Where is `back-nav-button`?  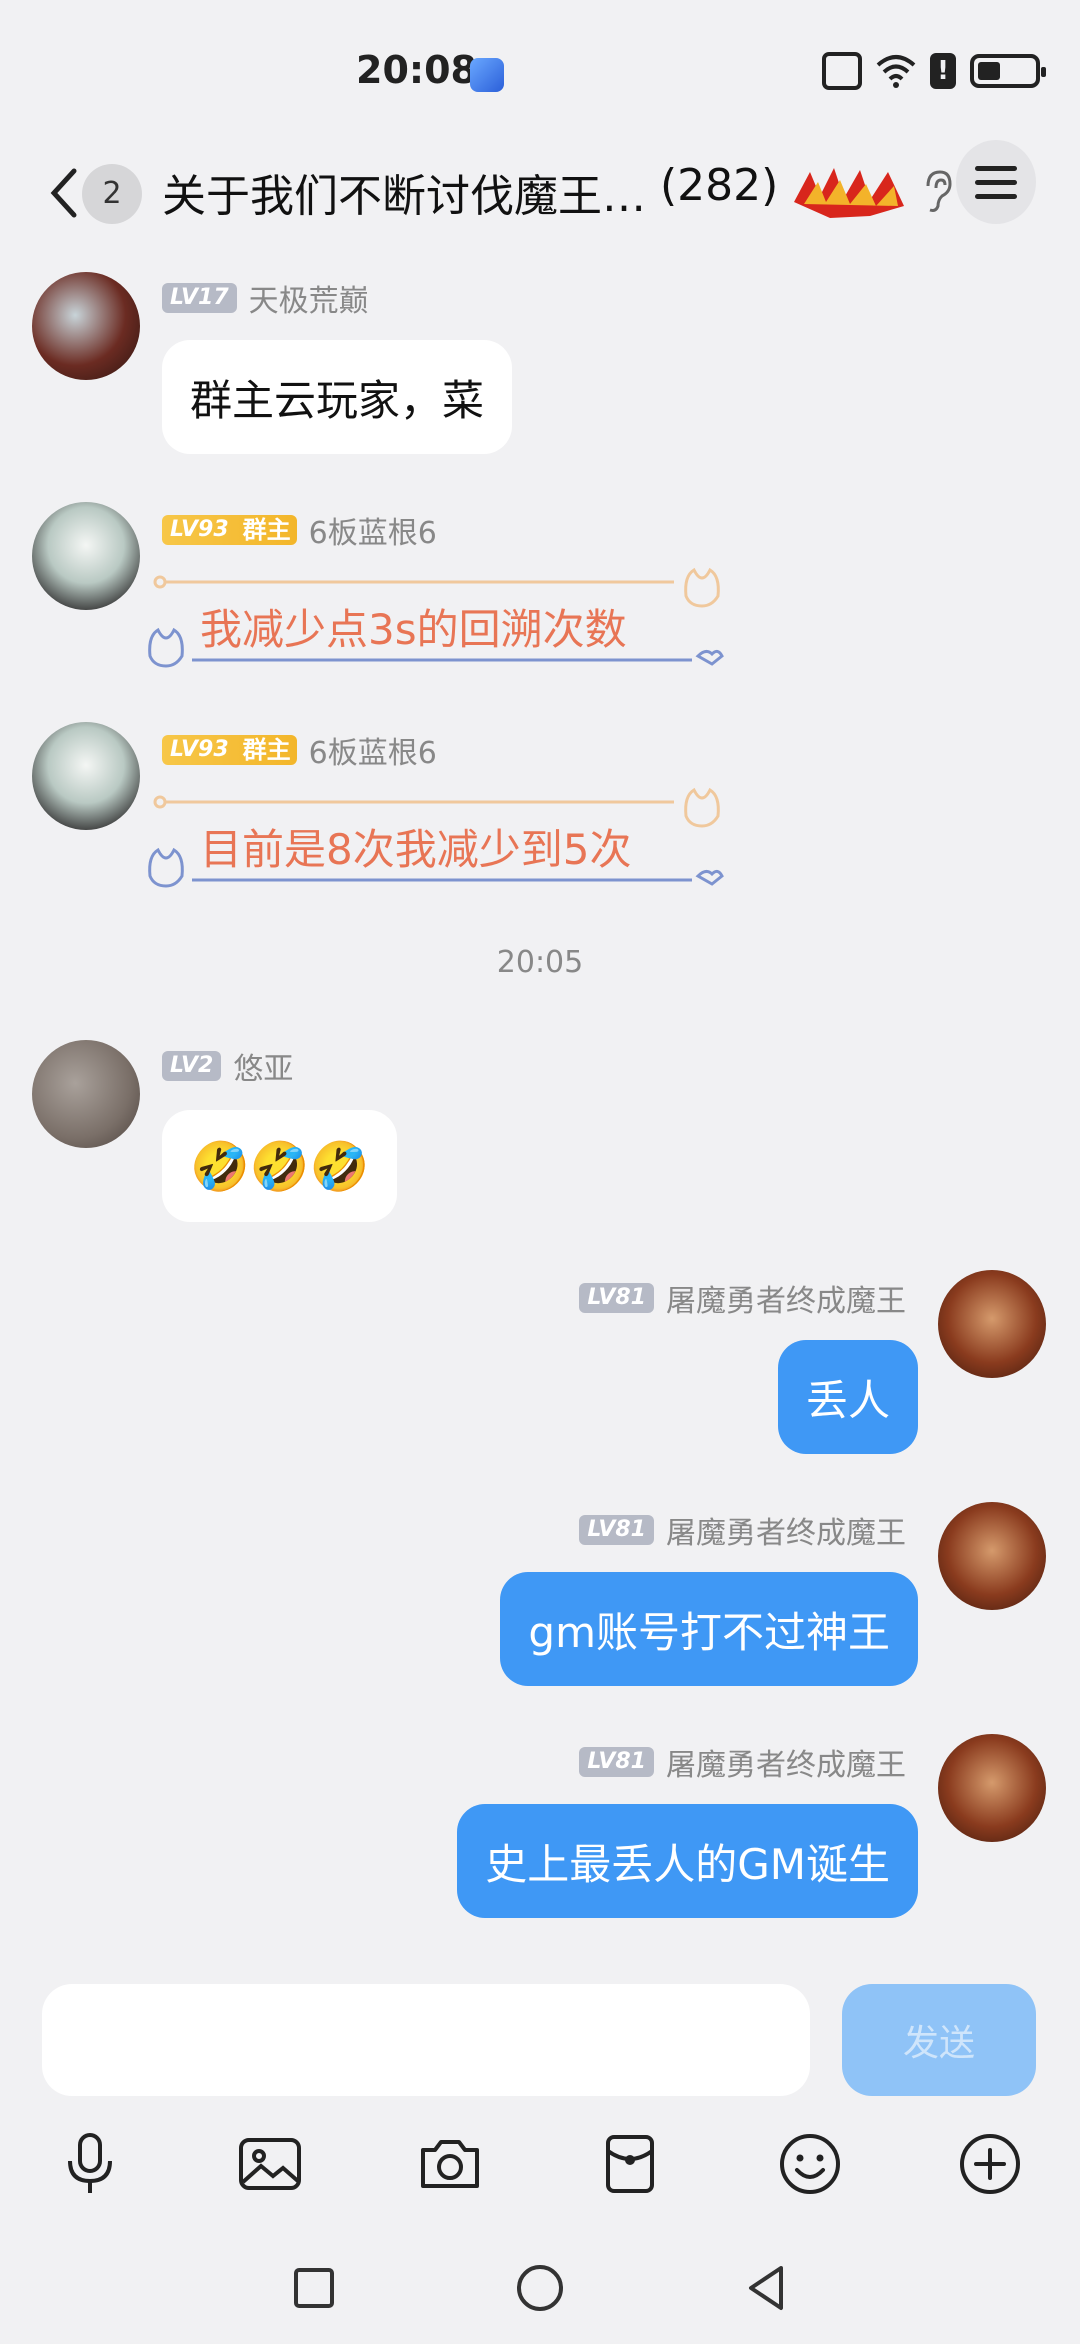 back-nav-button is located at coordinates (766, 2288).